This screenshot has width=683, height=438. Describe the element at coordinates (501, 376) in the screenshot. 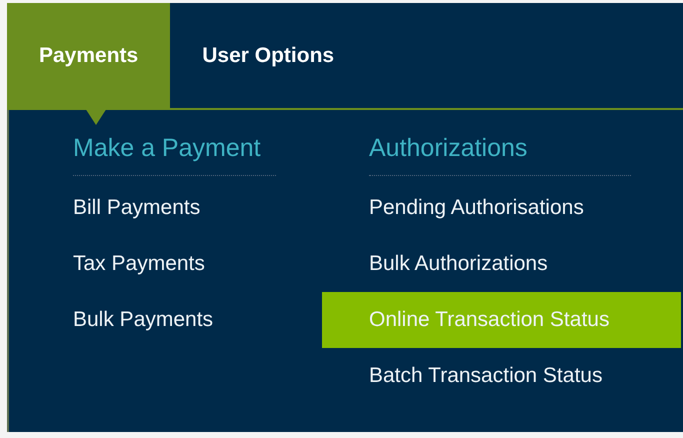

I see `menu-link: Batch Transaction Status` at that location.